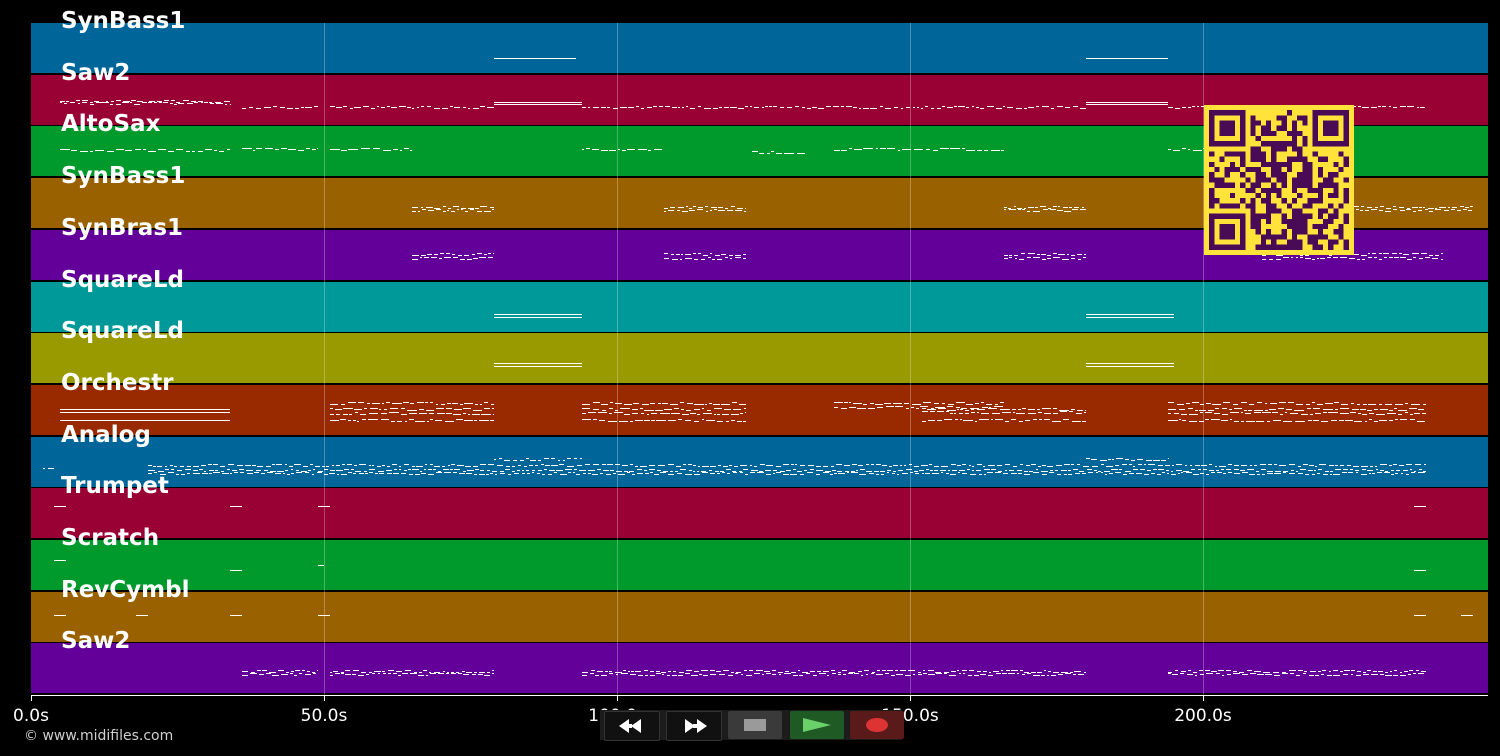  I want to click on fast-forward-button, so click(694, 726).